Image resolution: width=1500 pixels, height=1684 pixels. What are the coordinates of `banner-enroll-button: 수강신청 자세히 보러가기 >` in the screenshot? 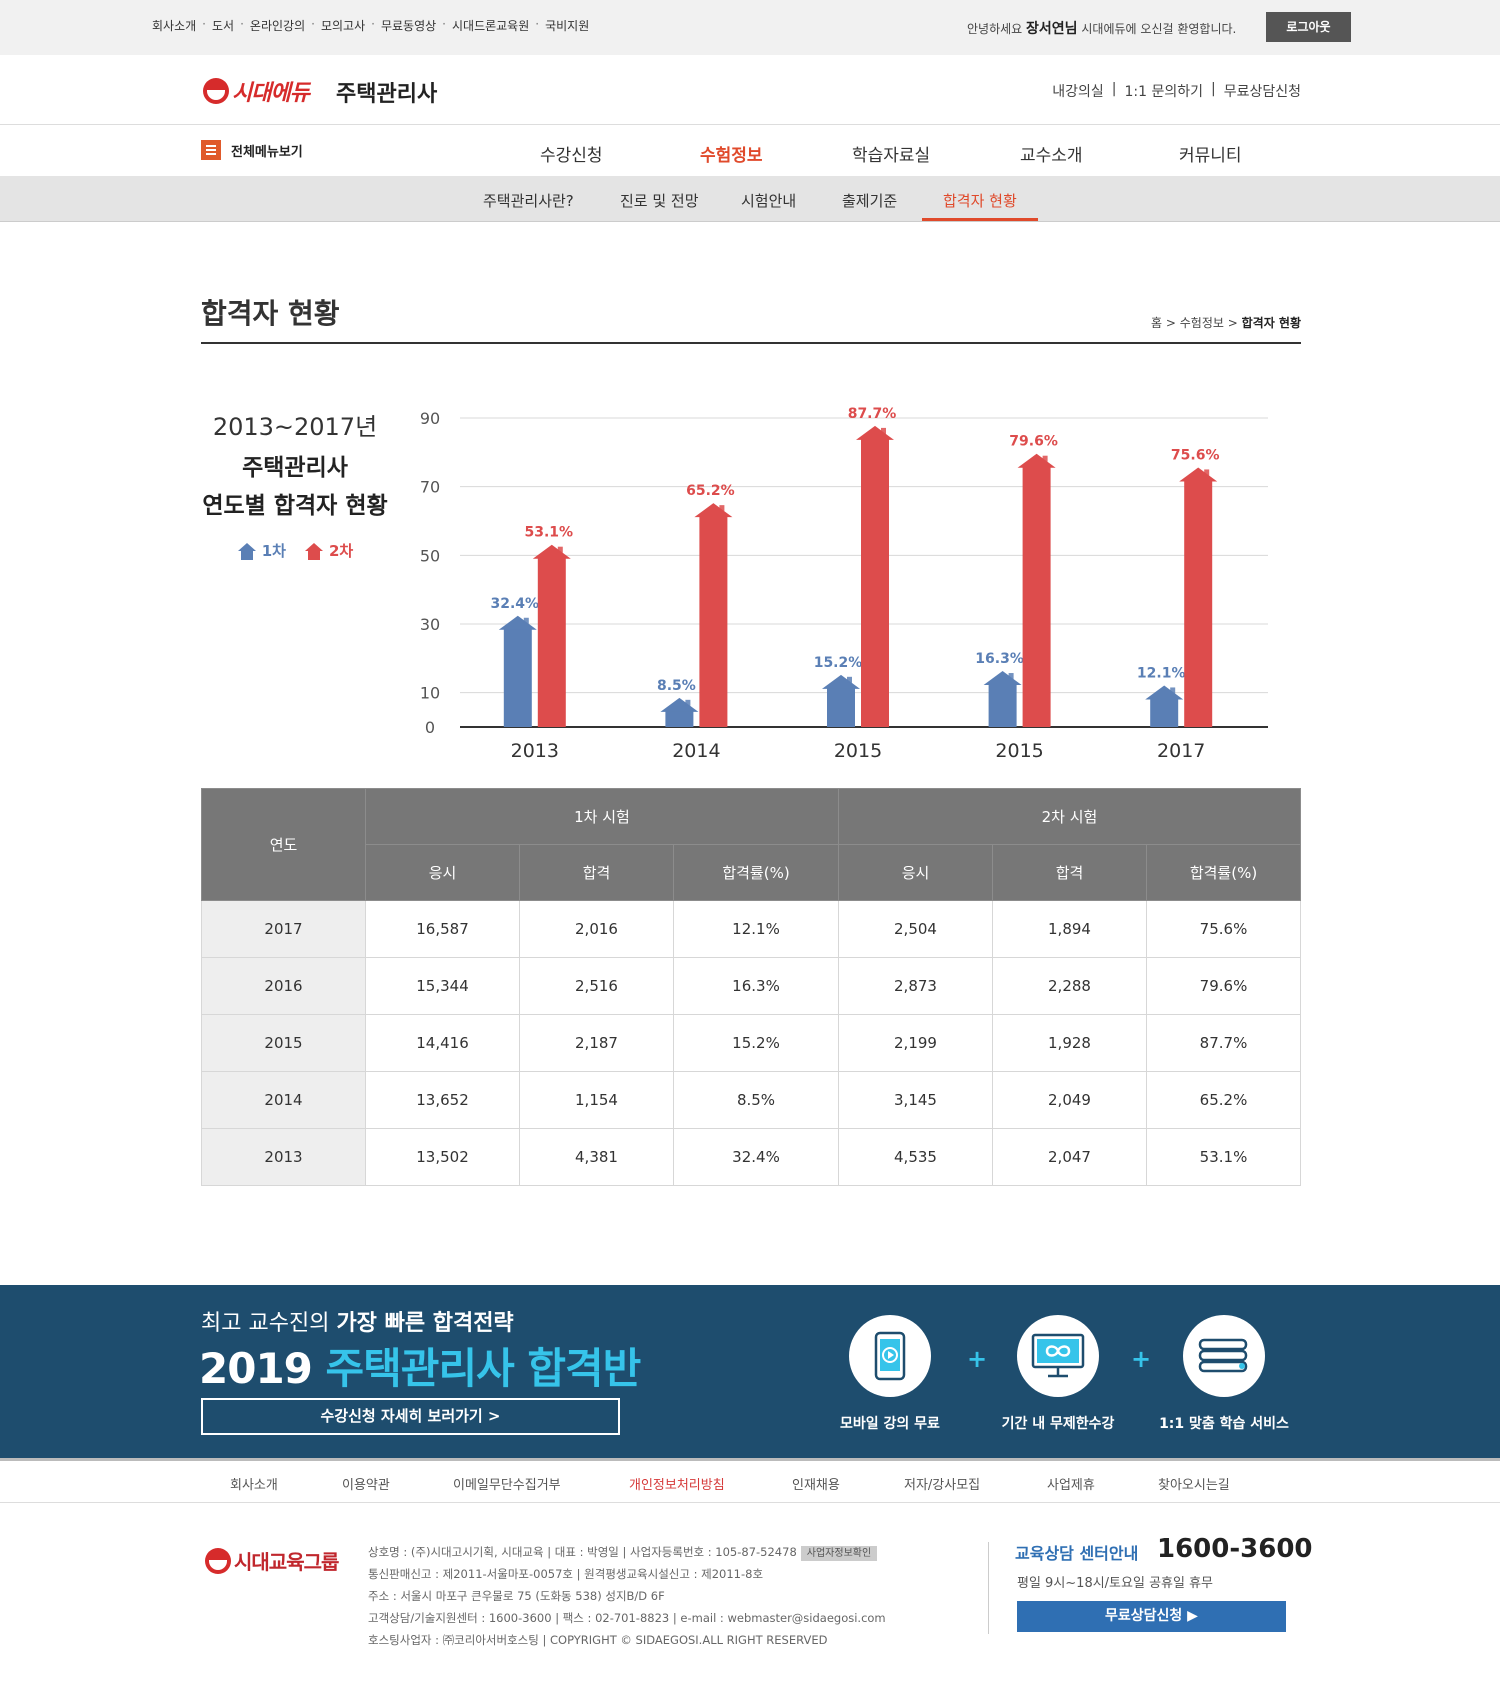 It's located at (410, 1416).